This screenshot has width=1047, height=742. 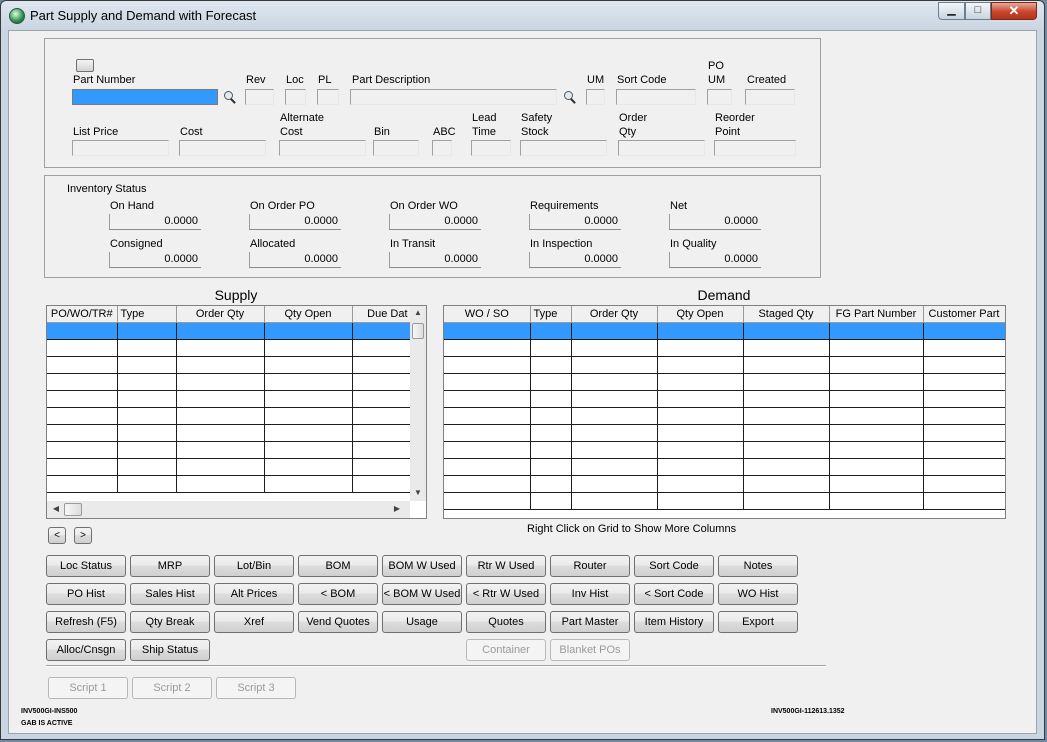 What do you see at coordinates (422, 566) in the screenshot?
I see `bom-w-used-button: BOM W Used` at bounding box center [422, 566].